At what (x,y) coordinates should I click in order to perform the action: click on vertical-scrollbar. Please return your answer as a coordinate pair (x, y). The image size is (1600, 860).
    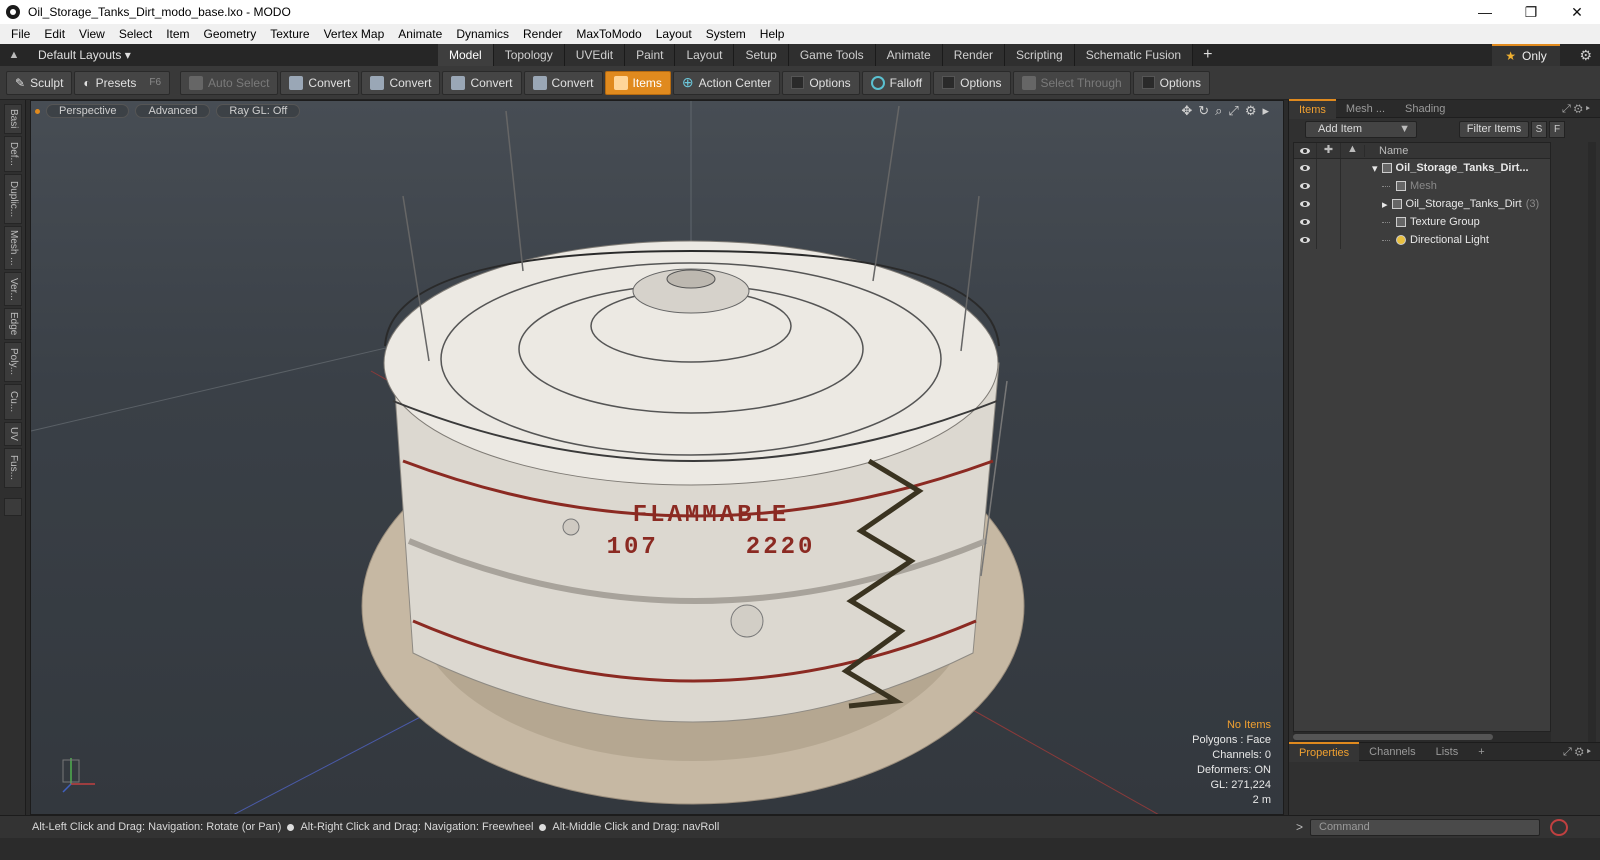
    Looking at the image, I should click on (1592, 442).